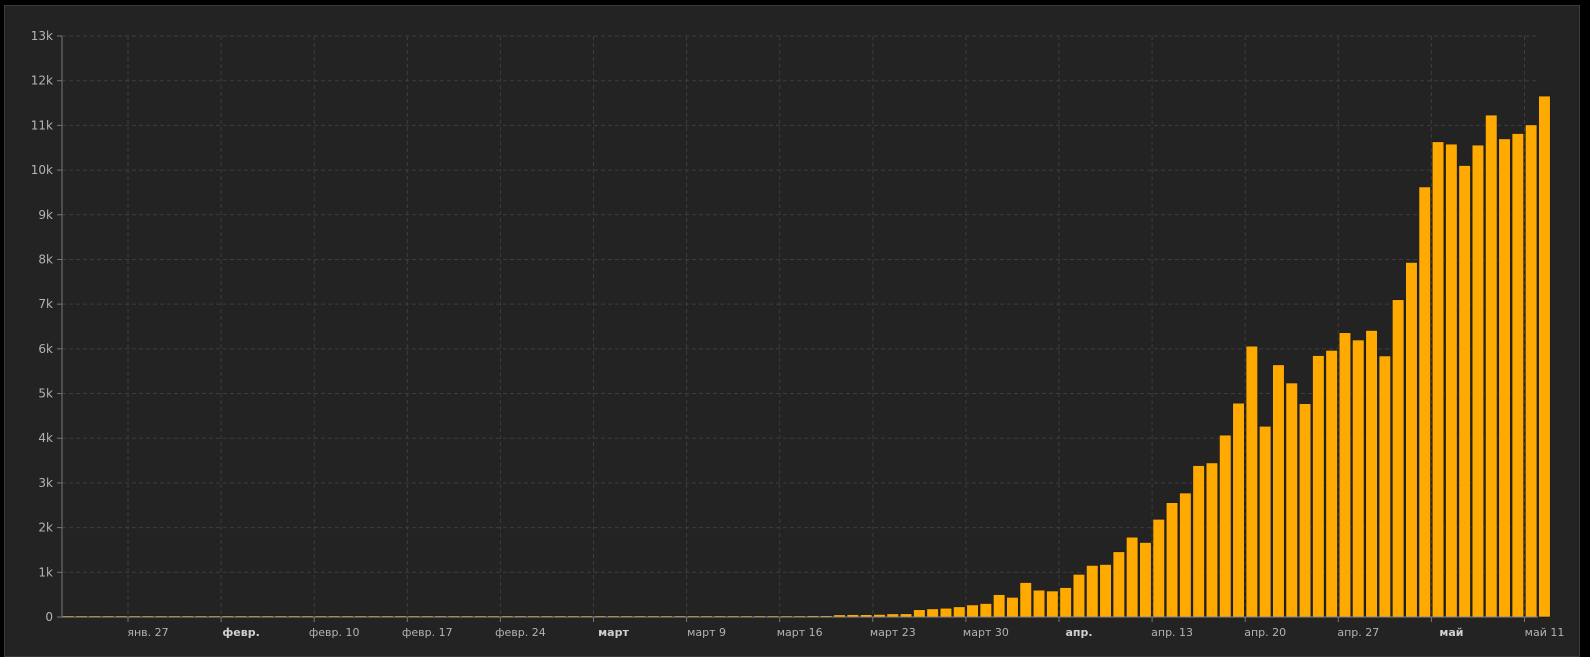 Image resolution: width=1590 pixels, height=657 pixels. I want to click on y-axis-ticks: 0 1k 2k 3k 4k 5k 6k 7k 8k 9k 10k 11k 12k 13k, so click(46, 326).